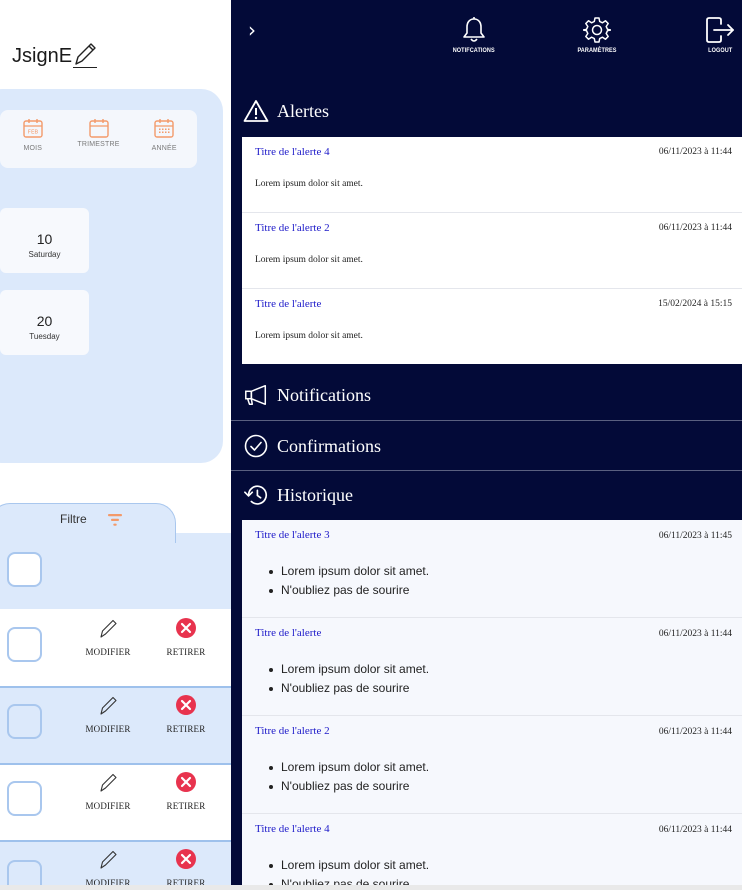 This screenshot has height=890, width=742. What do you see at coordinates (486, 395) in the screenshot?
I see `section-notifications-header: Notifications` at bounding box center [486, 395].